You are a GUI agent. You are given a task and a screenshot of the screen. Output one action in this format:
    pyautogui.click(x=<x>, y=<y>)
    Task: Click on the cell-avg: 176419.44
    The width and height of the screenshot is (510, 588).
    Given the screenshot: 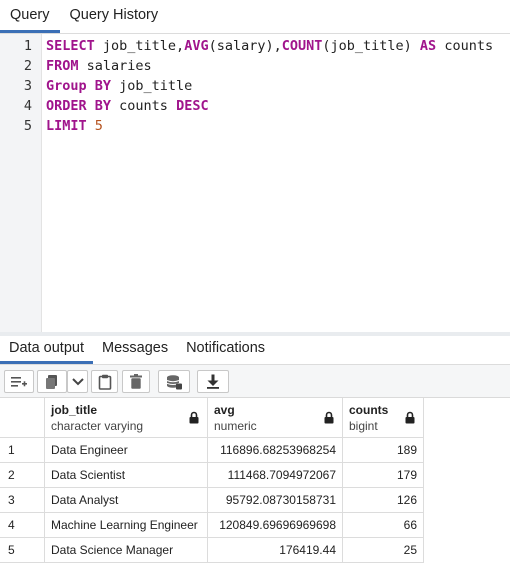 What is the action you would take?
    pyautogui.click(x=275, y=550)
    